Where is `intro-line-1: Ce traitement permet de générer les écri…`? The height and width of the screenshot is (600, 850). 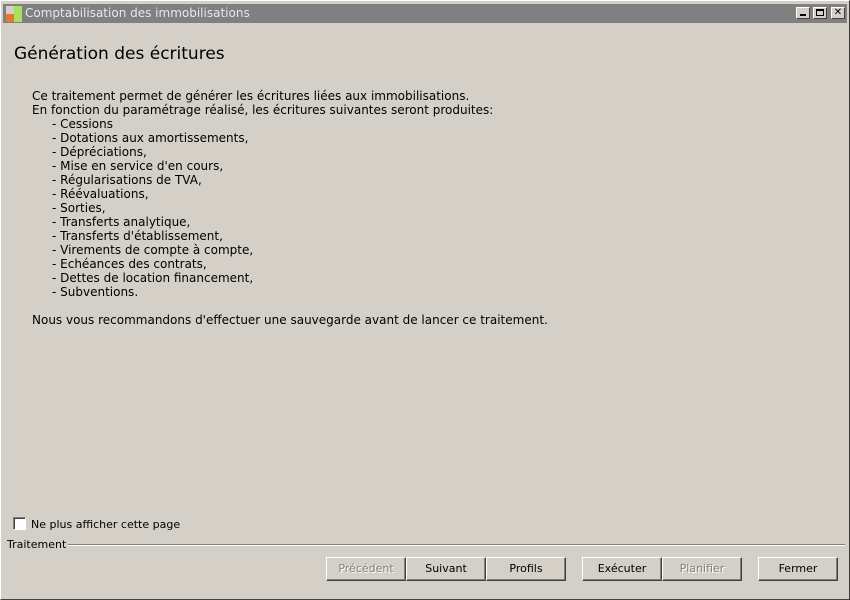
intro-line-1: Ce traitement permet de générer les écri… is located at coordinates (251, 96).